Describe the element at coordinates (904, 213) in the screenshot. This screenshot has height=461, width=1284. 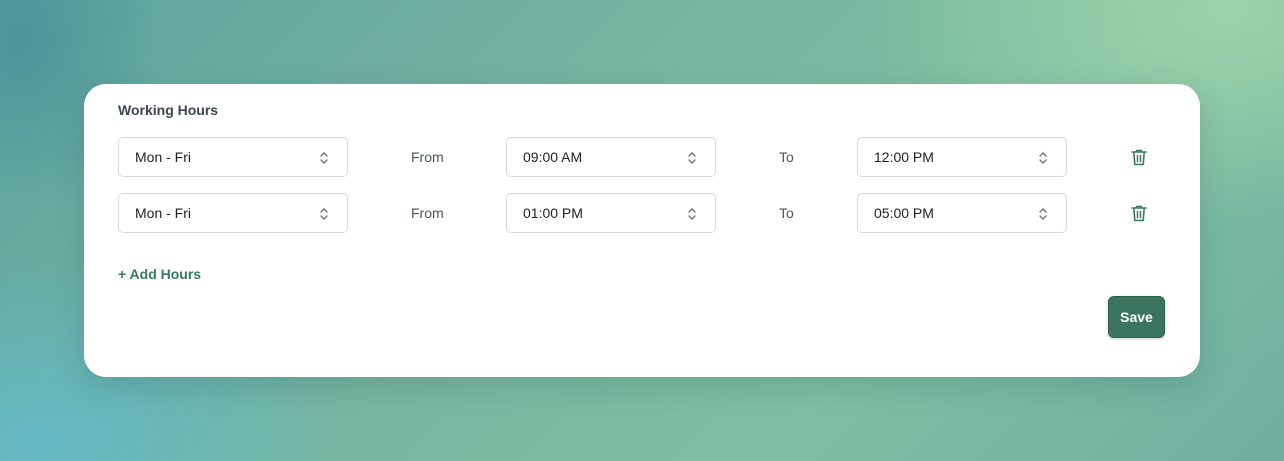
I see `to-time-value: 05:00 PM` at that location.